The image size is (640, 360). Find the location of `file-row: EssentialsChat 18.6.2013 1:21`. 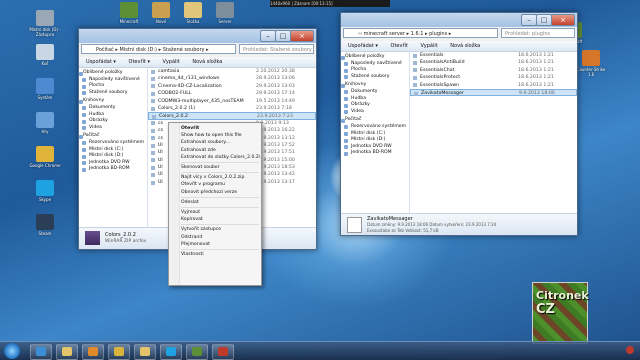

file-row: EssentialsChat 18.6.2013 1:21 is located at coordinates (493, 70).